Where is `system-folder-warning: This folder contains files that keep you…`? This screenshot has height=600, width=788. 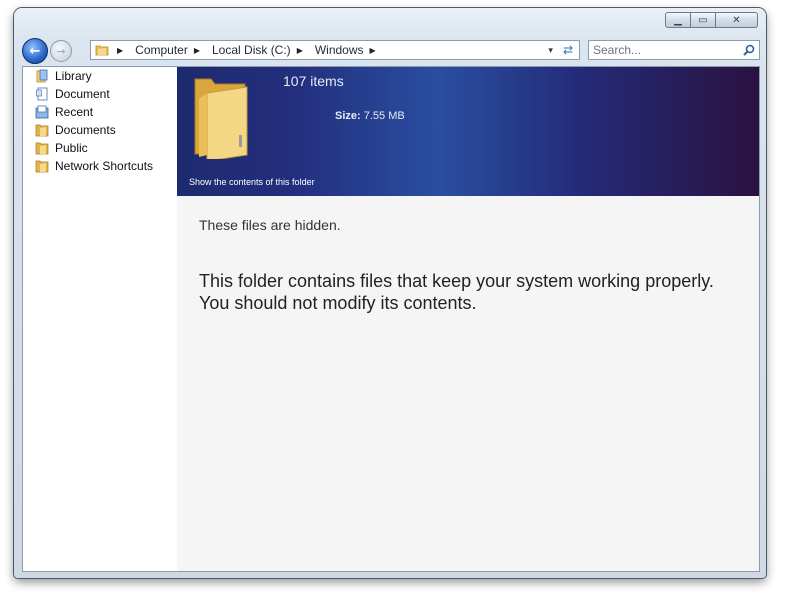
system-folder-warning: This folder contains files that keep you… is located at coordinates (456, 292).